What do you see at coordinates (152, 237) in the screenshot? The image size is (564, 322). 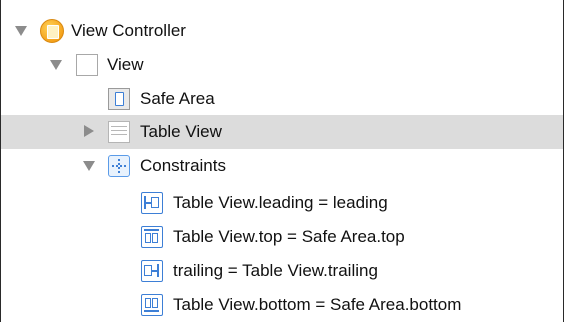 I see `top-constraint-icon` at bounding box center [152, 237].